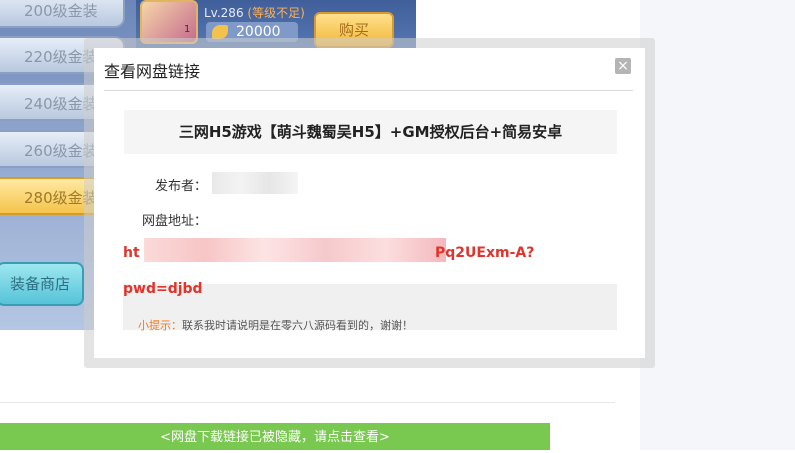  Describe the element at coordinates (276, 13) in the screenshot. I see `game-level-warning: (等级不足)` at that location.